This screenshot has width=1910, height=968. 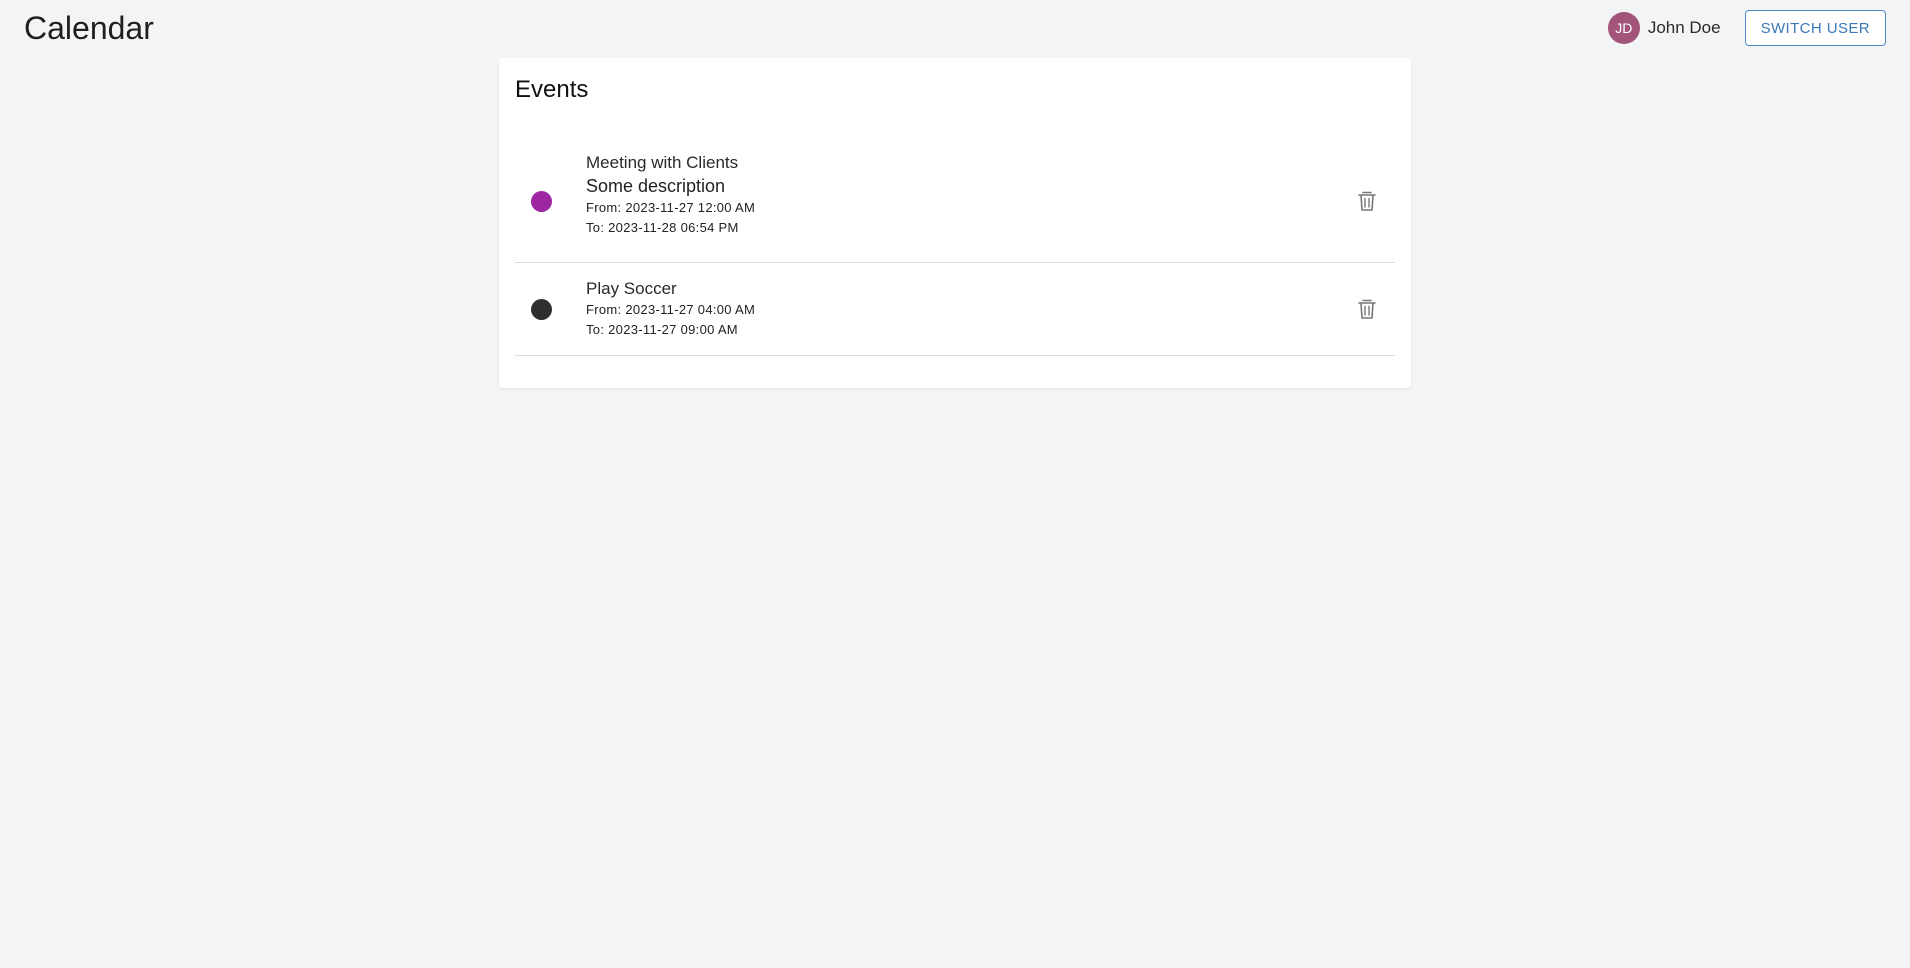 I want to click on event-title: Meeting with Clients, so click(x=662, y=162).